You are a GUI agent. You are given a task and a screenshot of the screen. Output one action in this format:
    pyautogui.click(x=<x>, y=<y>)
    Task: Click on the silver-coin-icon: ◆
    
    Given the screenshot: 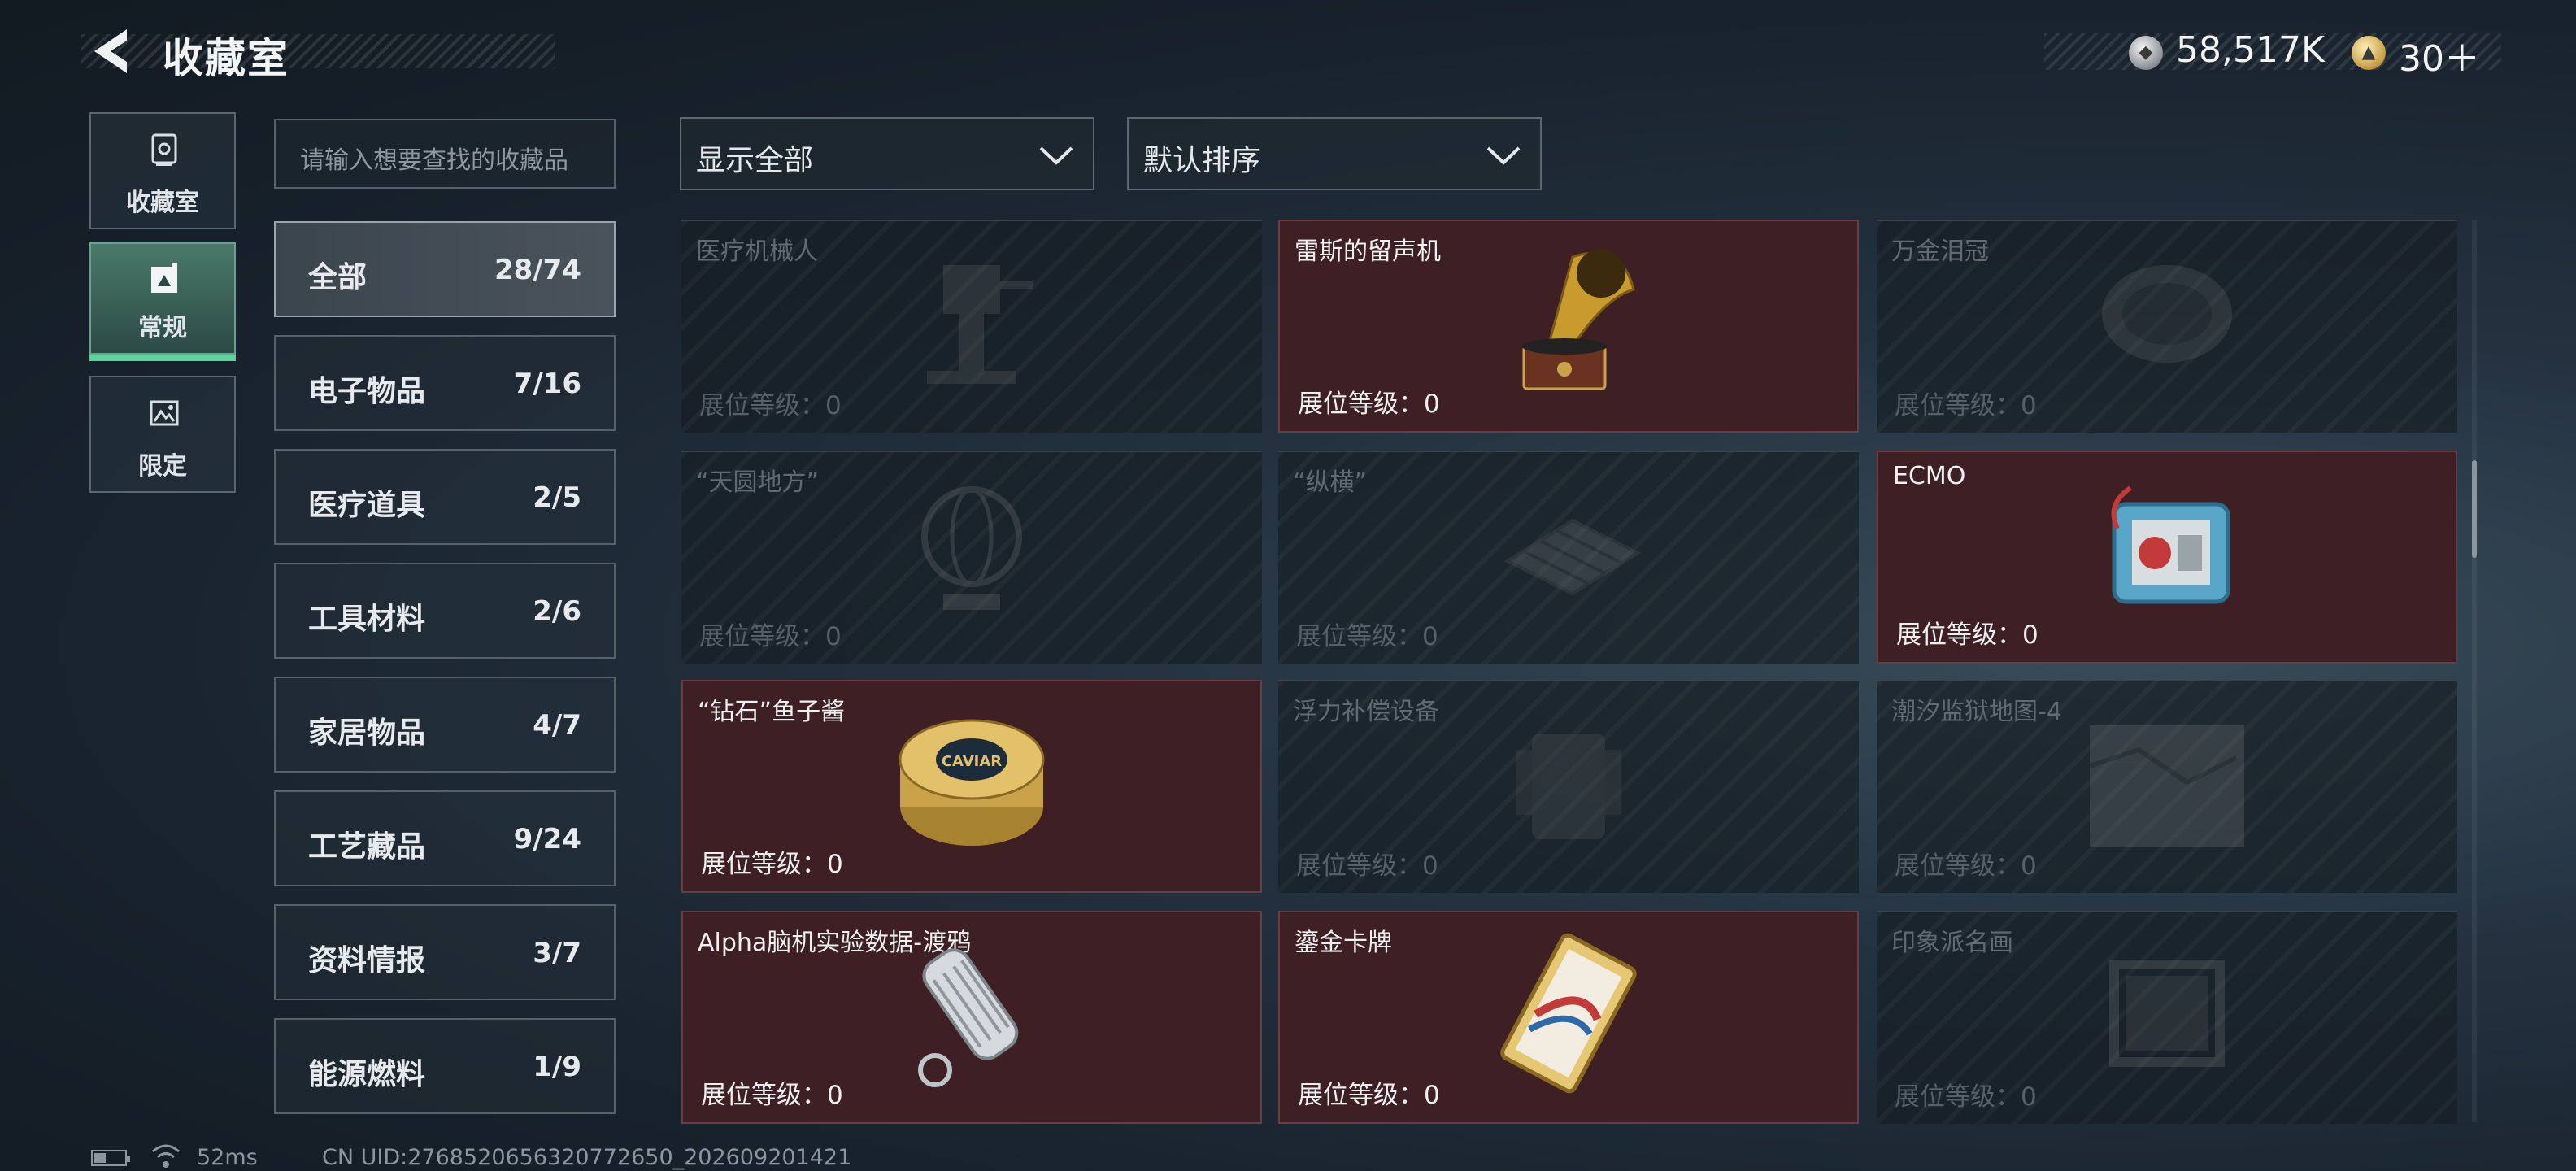 What is the action you would take?
    pyautogui.click(x=2146, y=53)
    